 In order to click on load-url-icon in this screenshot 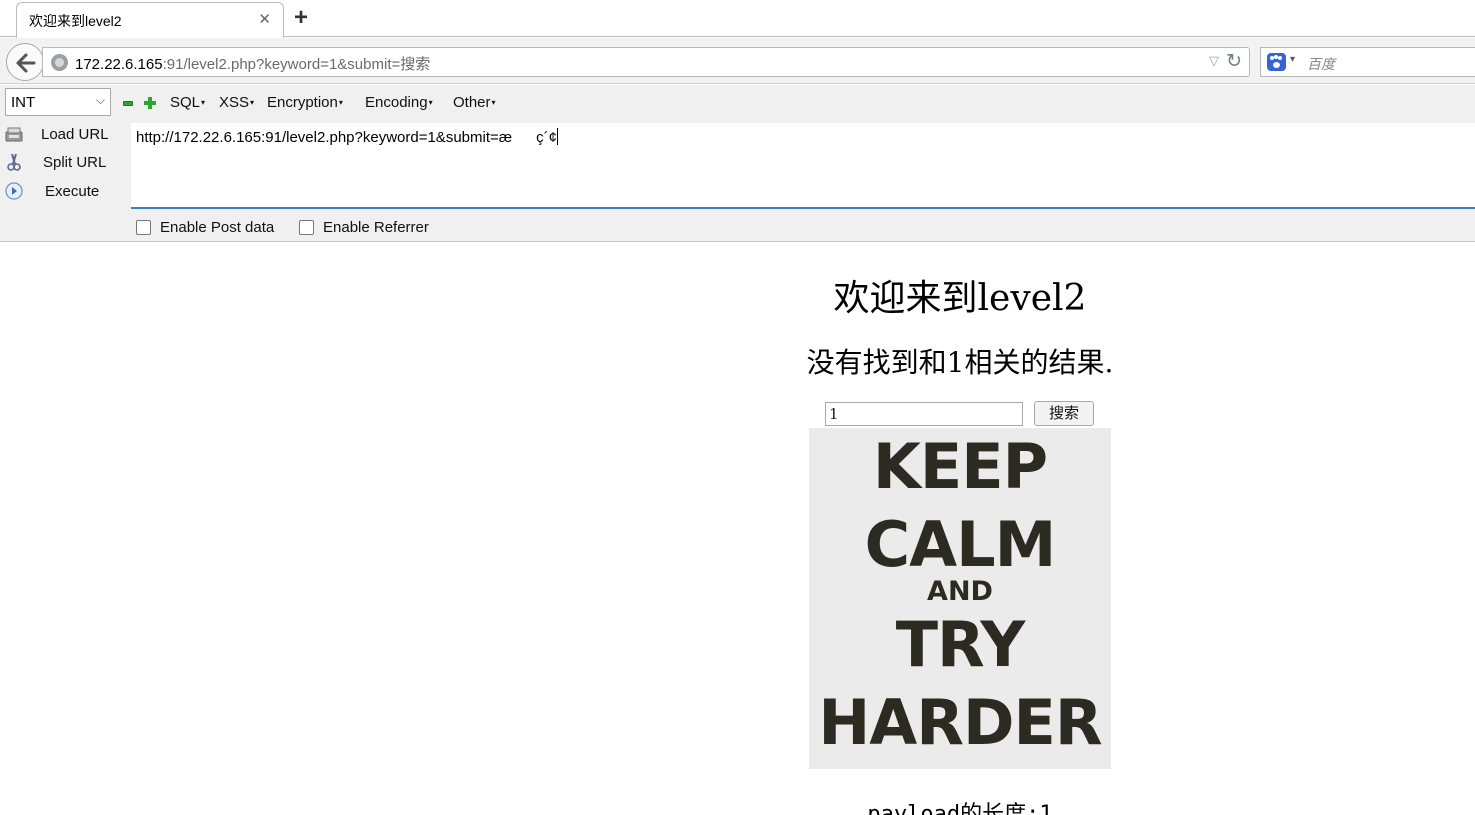, I will do `click(14, 134)`.